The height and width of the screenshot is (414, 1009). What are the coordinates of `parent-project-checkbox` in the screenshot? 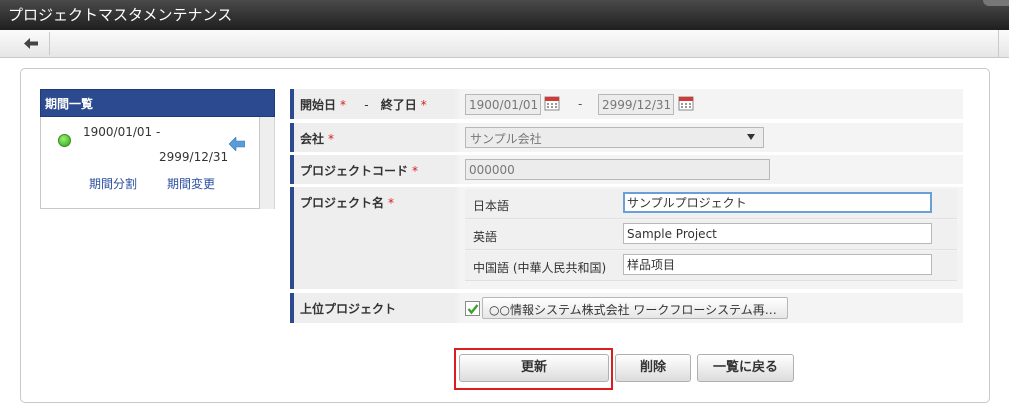 It's located at (472, 308).